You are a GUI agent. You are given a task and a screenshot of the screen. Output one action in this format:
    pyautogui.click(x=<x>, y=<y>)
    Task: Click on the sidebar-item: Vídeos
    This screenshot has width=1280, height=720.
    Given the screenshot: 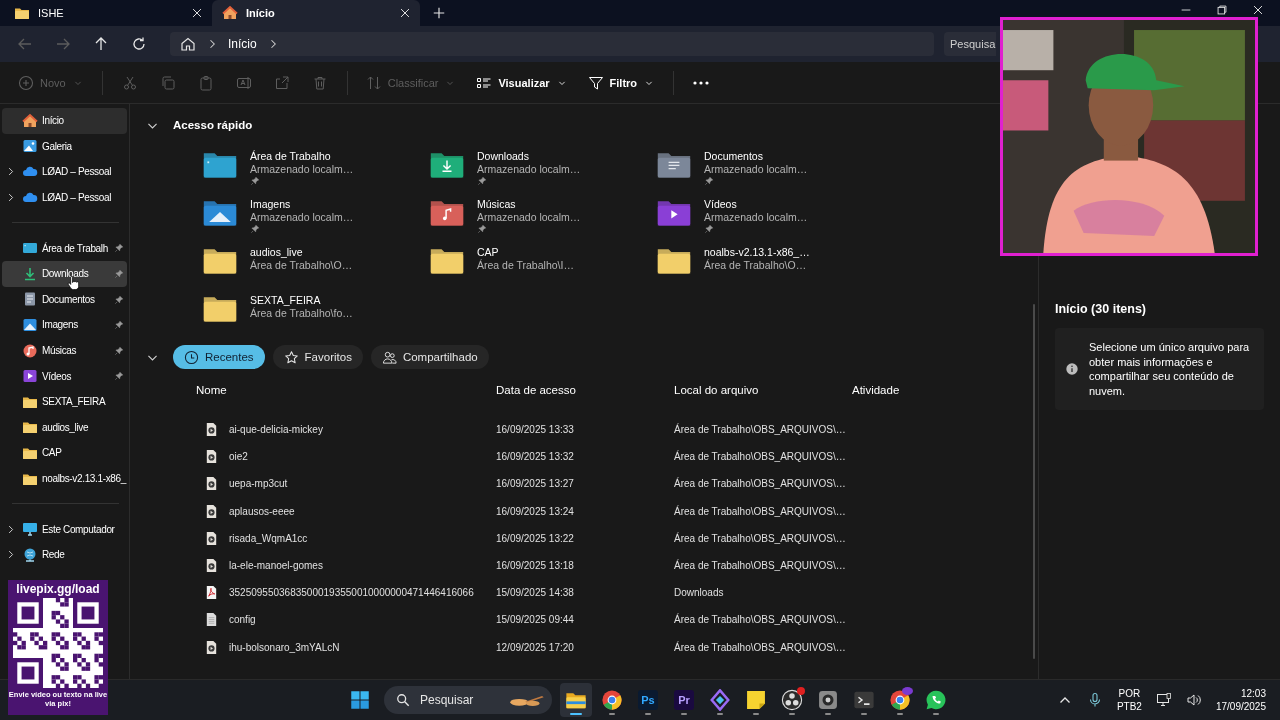 What is the action you would take?
    pyautogui.click(x=64, y=376)
    